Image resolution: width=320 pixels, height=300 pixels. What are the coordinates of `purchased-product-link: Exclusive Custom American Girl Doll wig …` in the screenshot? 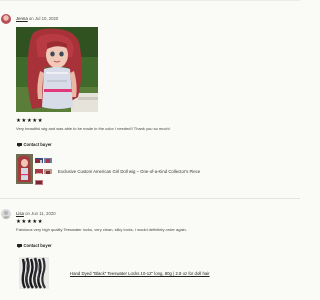 It's located at (108, 171).